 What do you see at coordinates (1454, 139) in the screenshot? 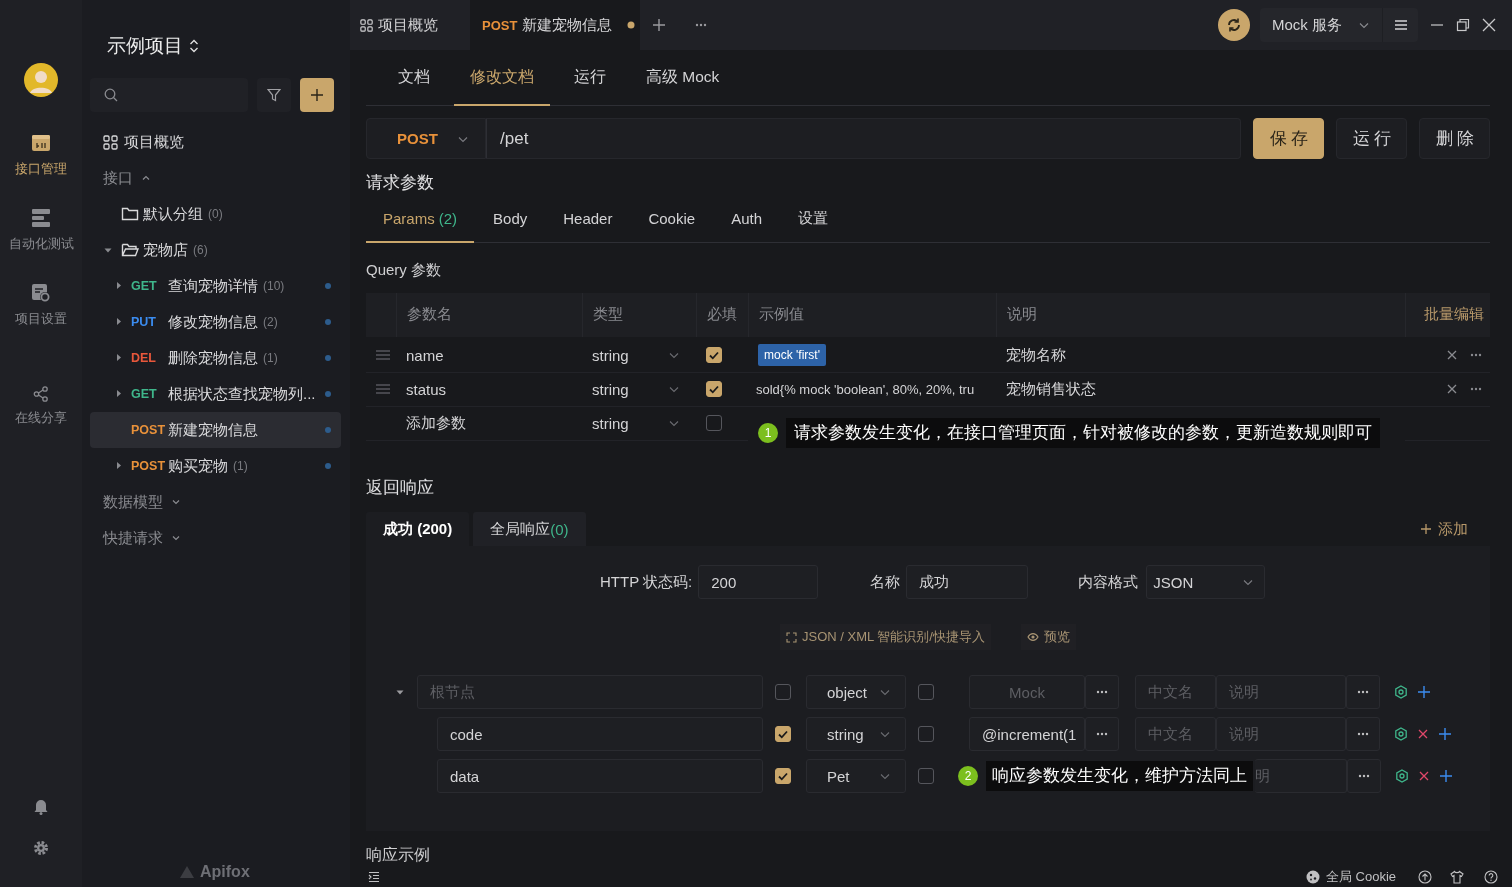
I see `action-button: 删除` at bounding box center [1454, 139].